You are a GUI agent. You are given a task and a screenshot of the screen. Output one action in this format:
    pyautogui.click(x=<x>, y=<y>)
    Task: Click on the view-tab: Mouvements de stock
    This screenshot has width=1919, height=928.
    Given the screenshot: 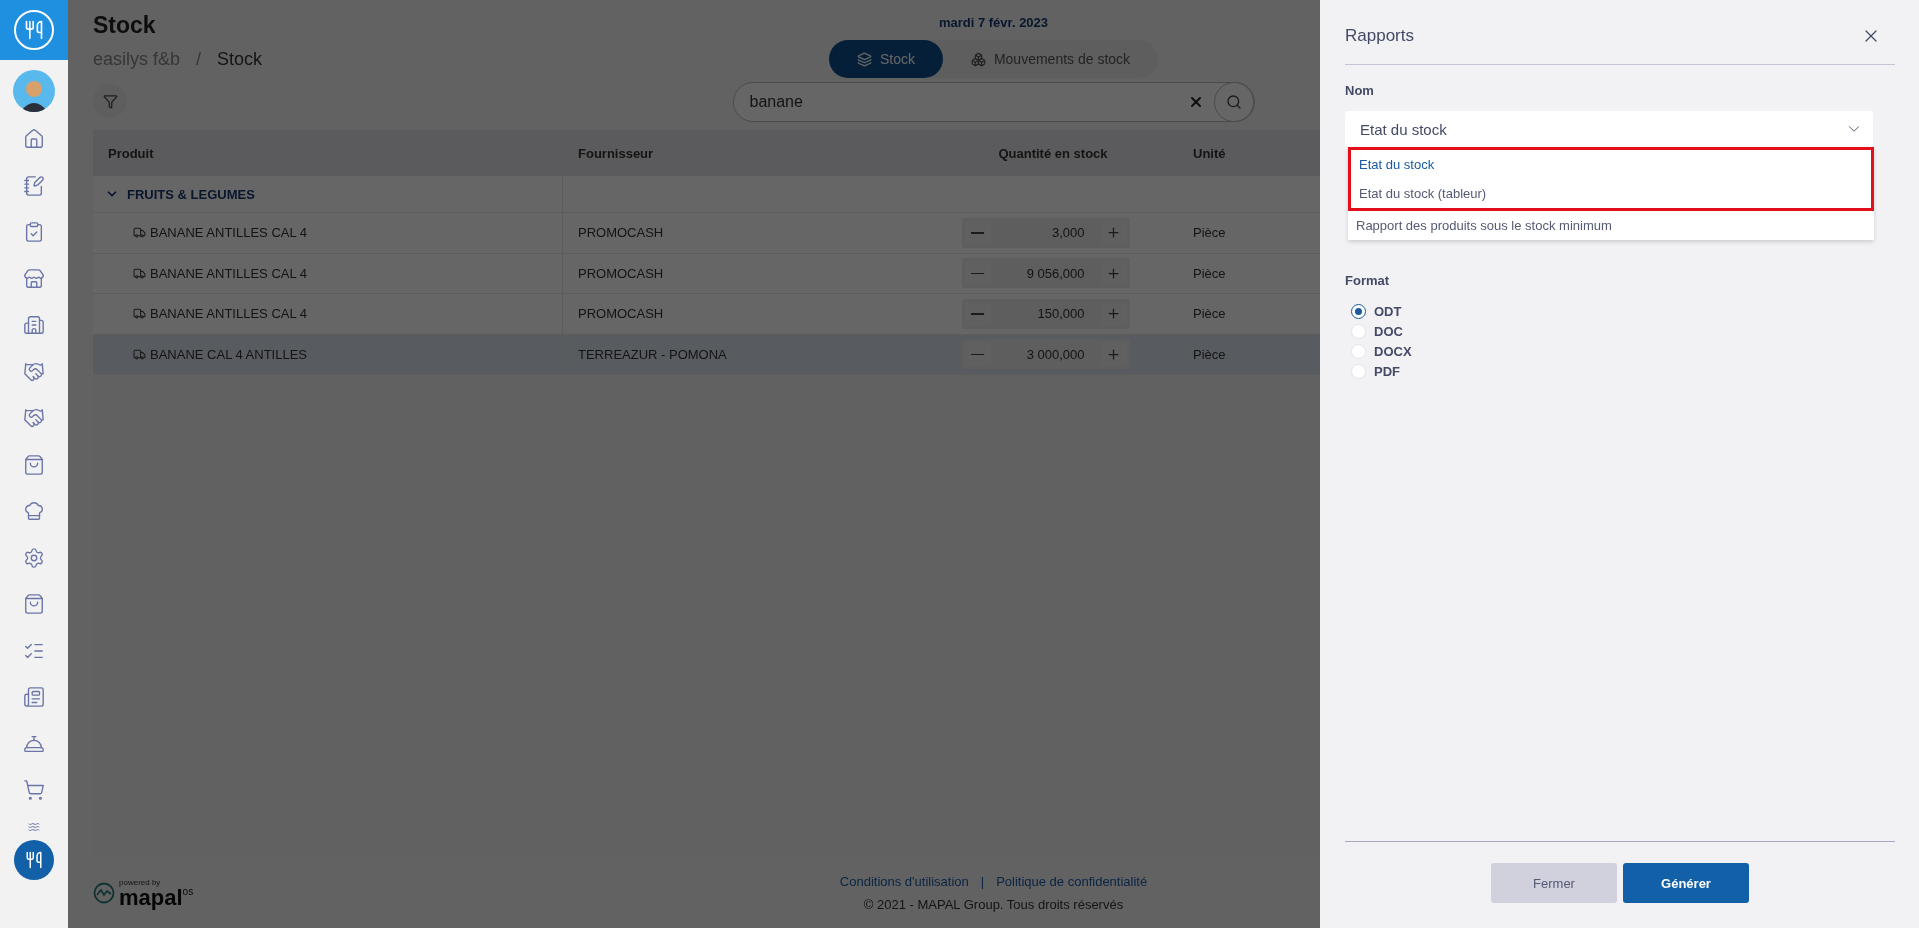 What is the action you would take?
    pyautogui.click(x=1050, y=59)
    